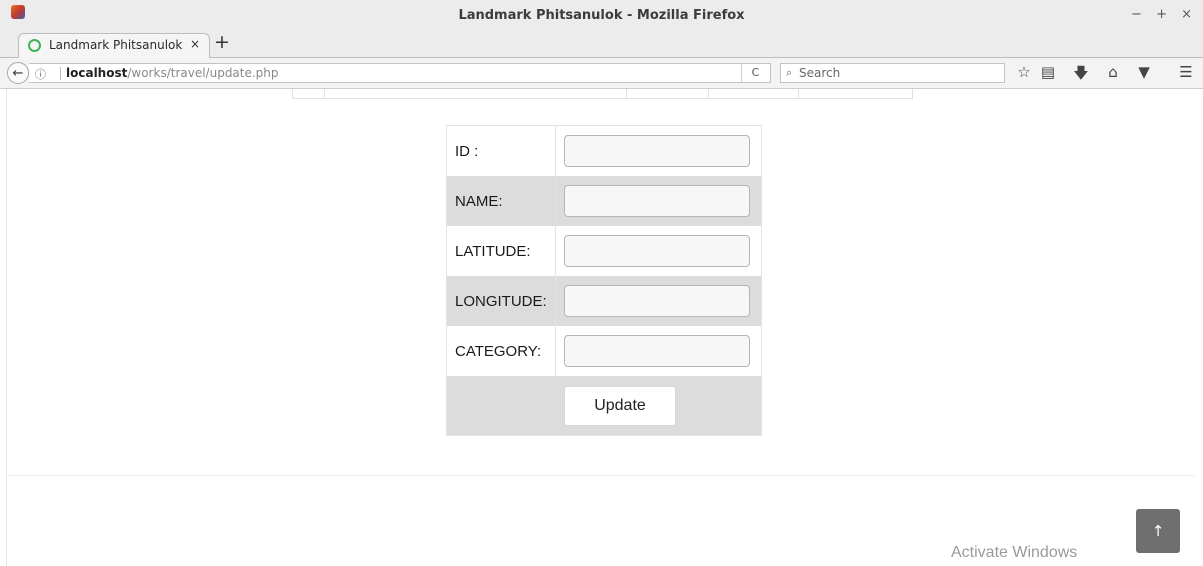  Describe the element at coordinates (400, 73) in the screenshot. I see `url-bar: ⓘ localhost/works/travel/update.php C` at that location.